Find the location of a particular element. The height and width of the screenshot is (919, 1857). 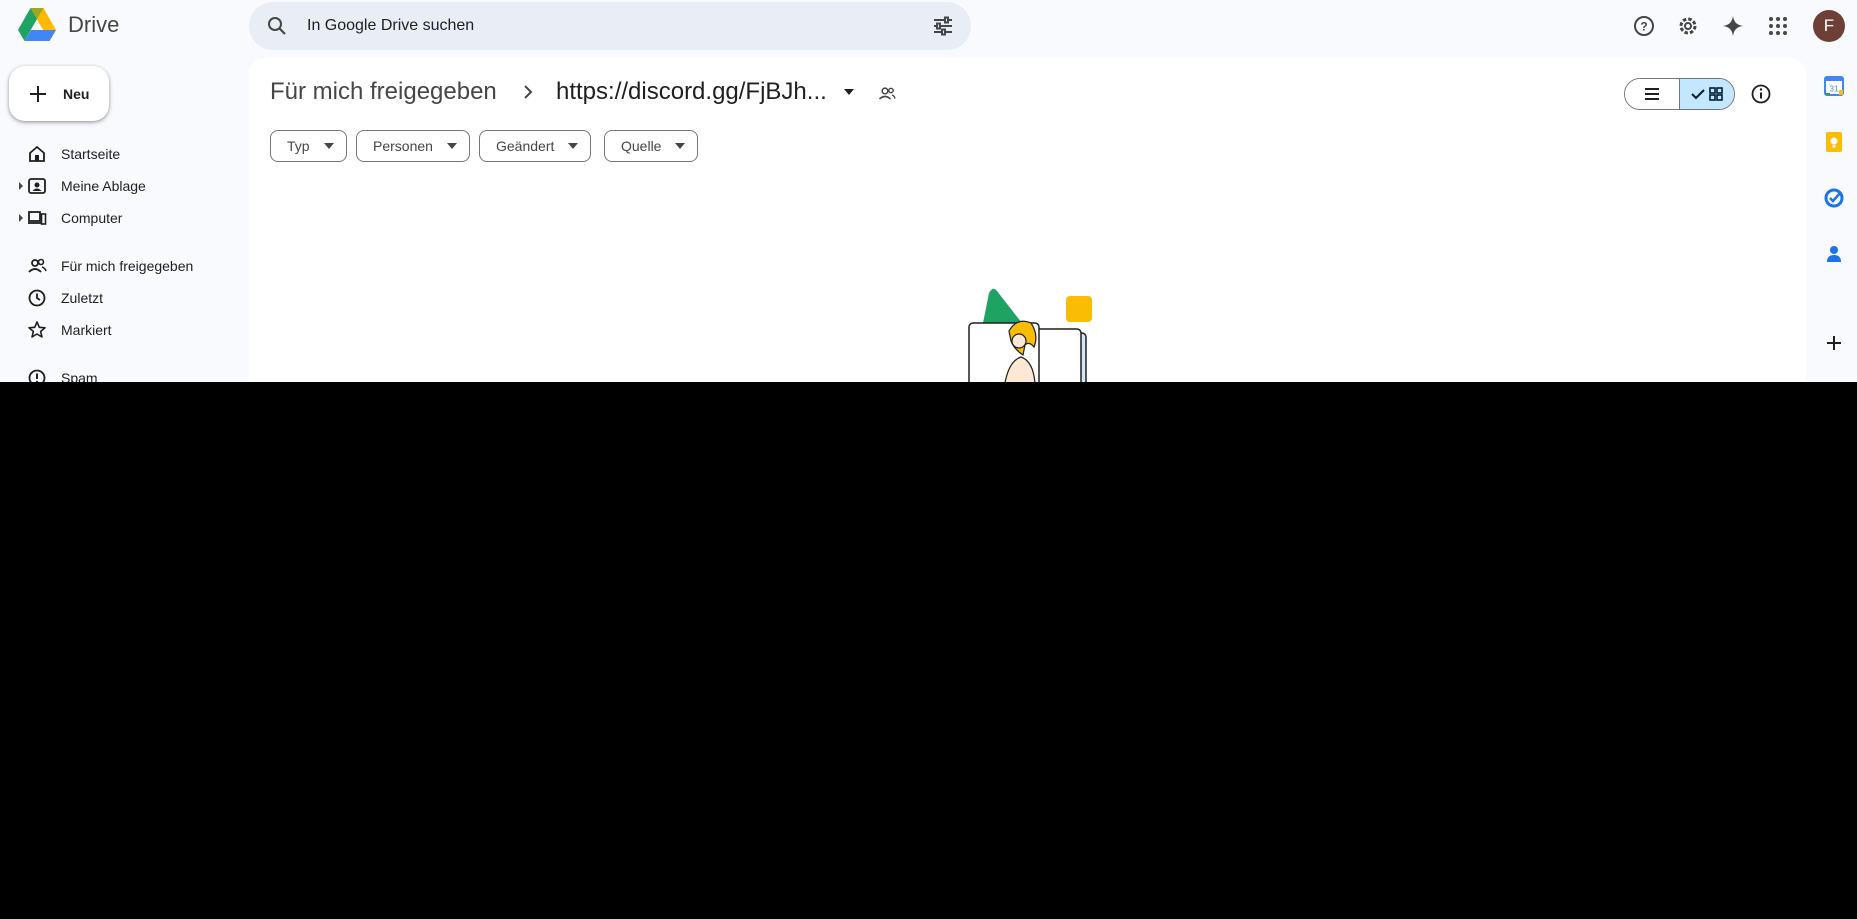

filter-modified-chip: Geändert is located at coordinates (535, 146).